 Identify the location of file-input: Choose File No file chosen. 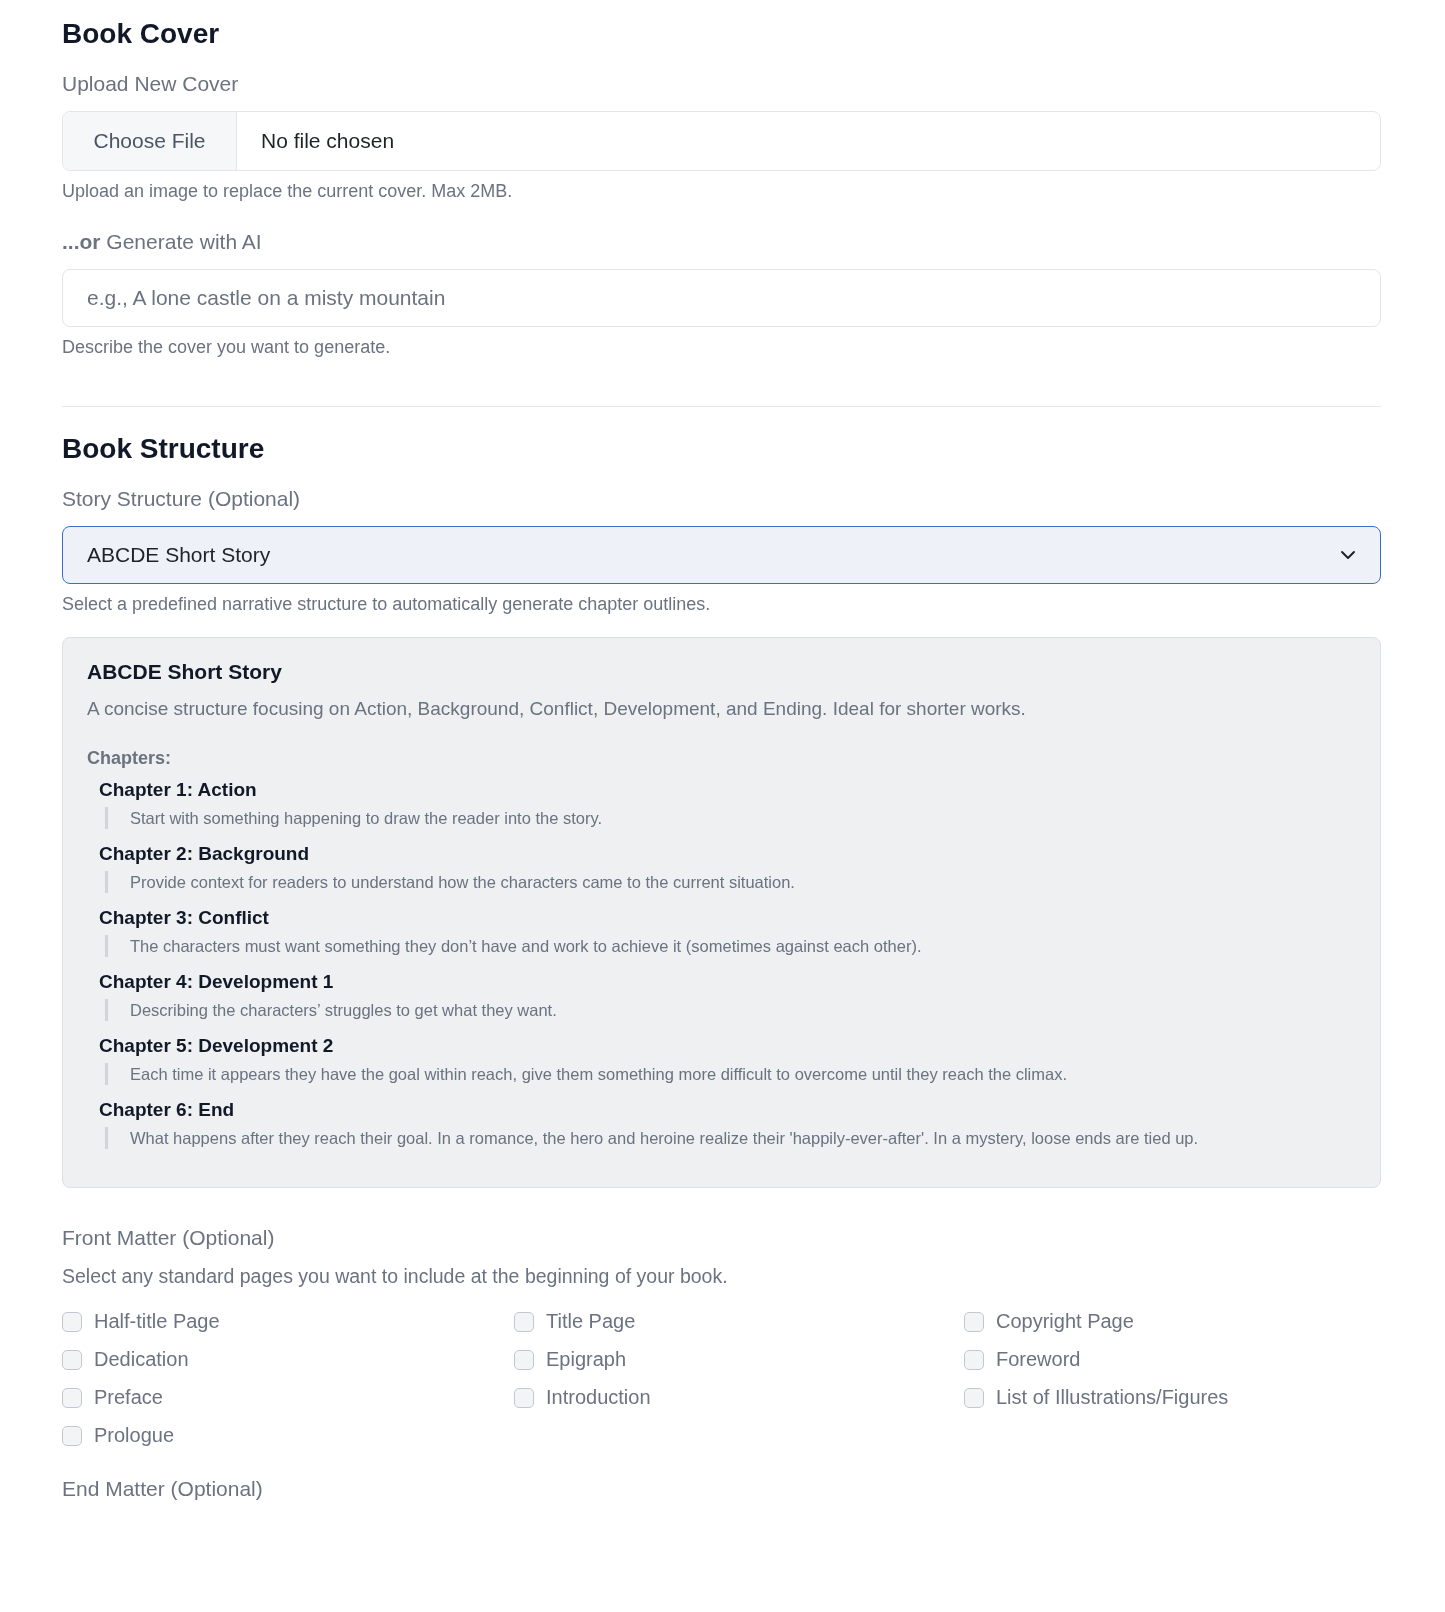
(721, 141).